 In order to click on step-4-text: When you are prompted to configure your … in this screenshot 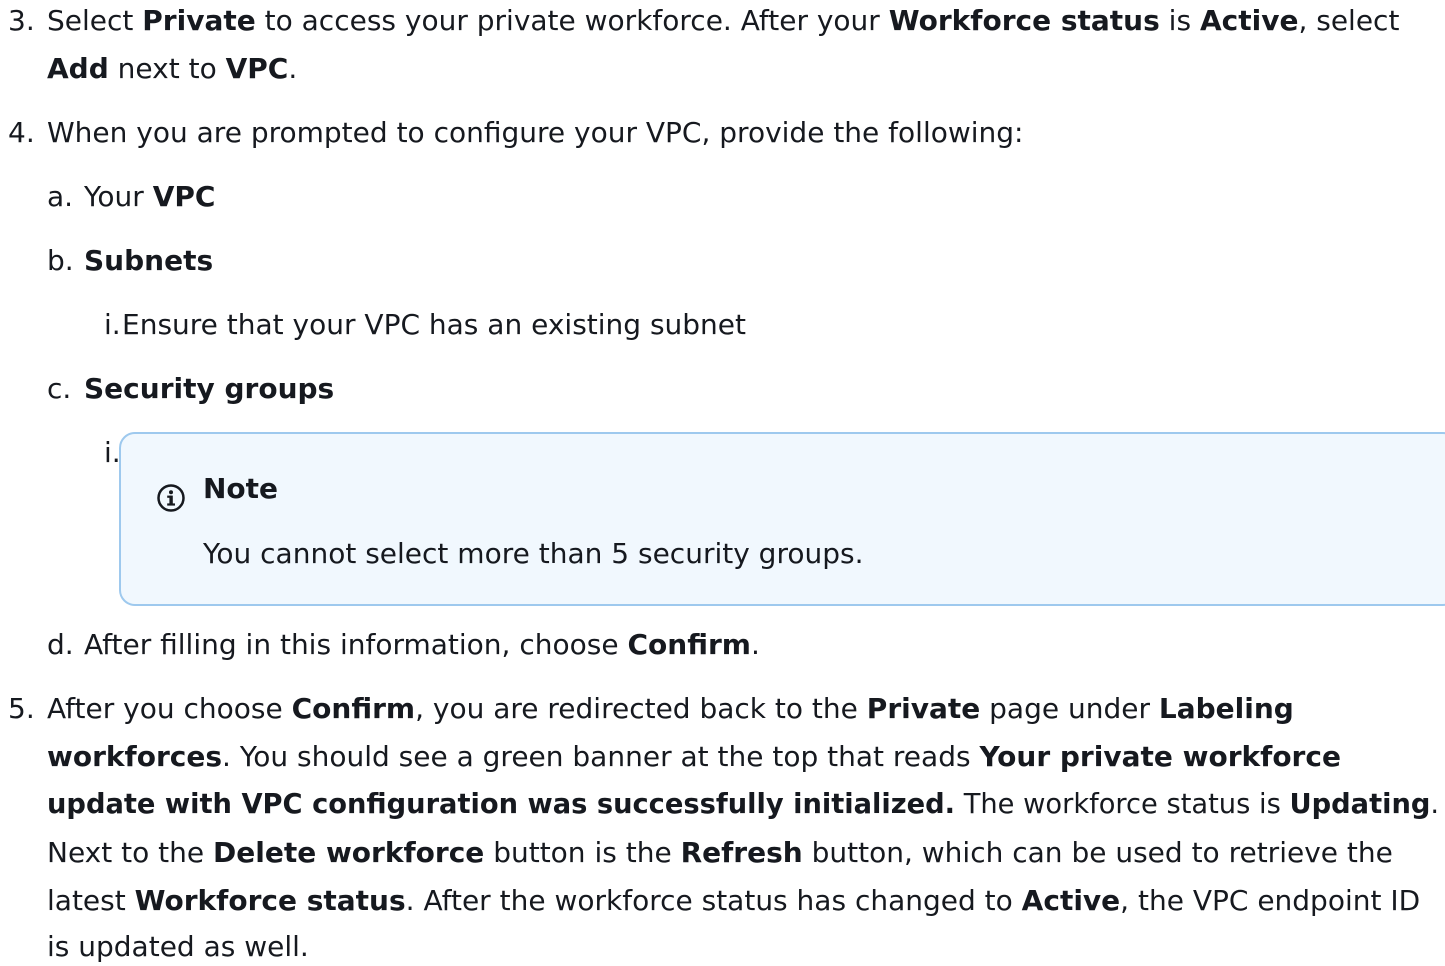, I will do `click(535, 132)`.